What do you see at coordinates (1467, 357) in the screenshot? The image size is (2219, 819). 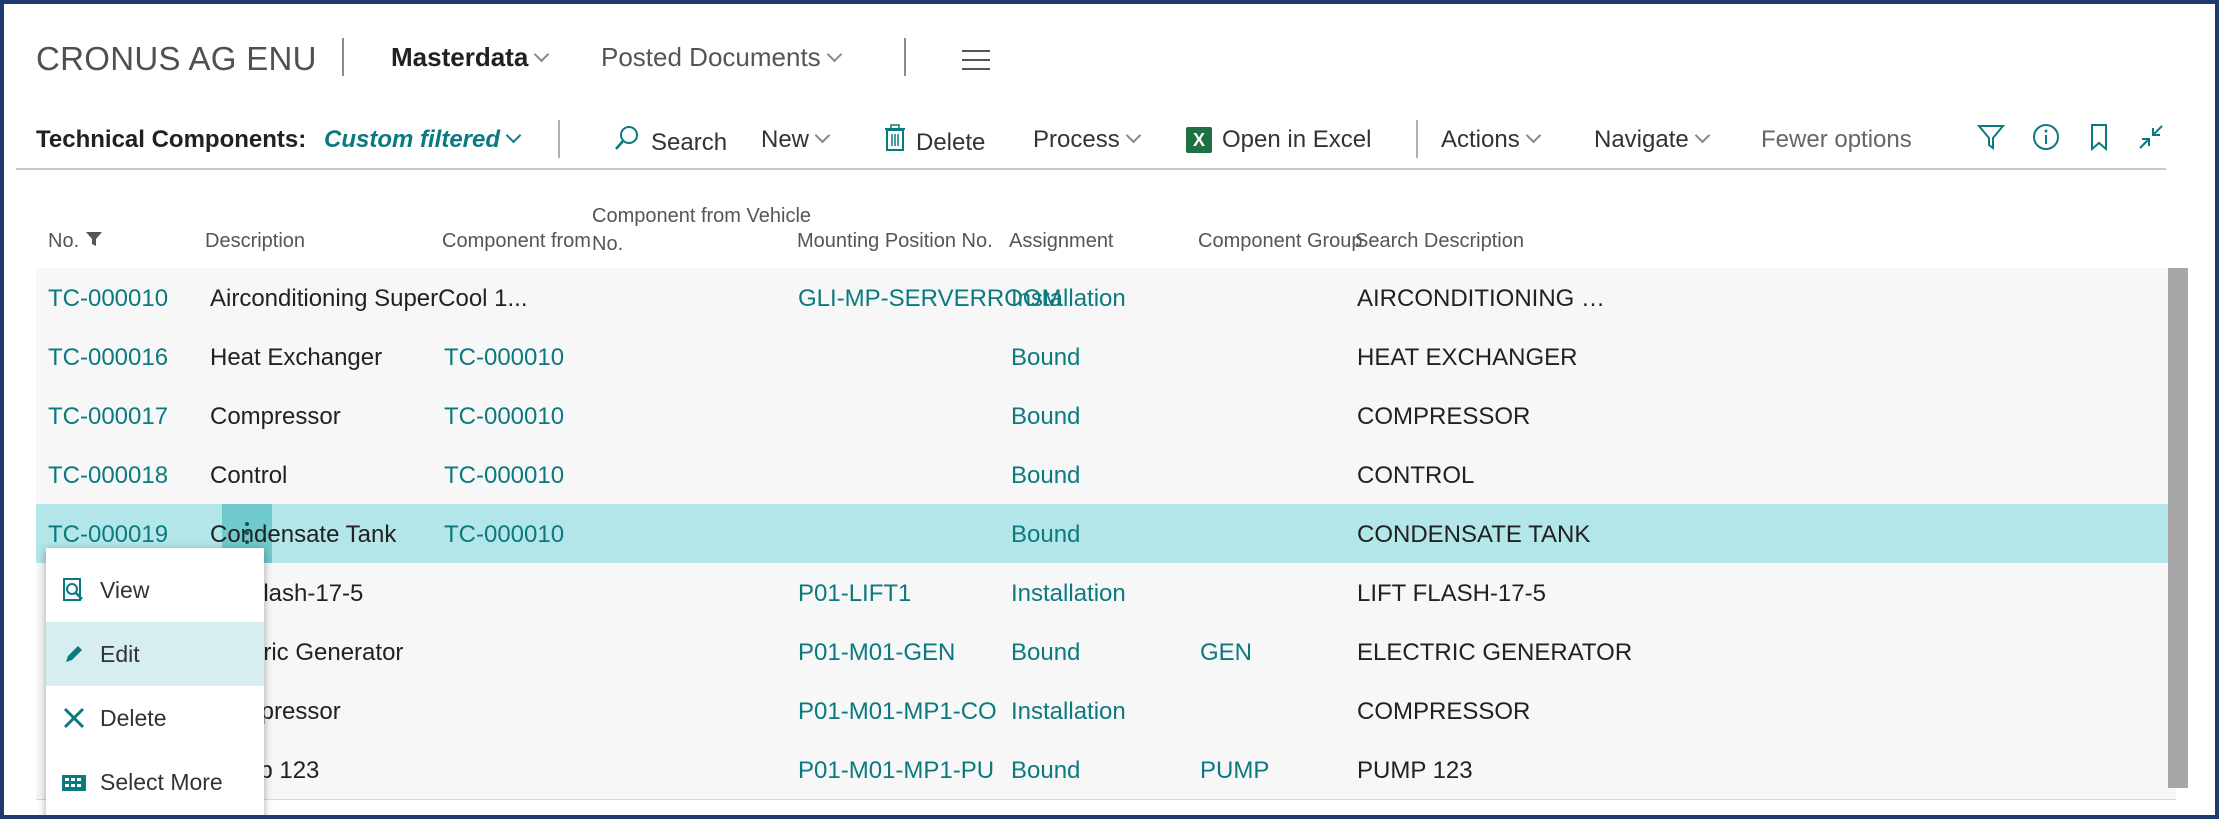 I see `cell-search-description: HEAT EXCHANGER` at bounding box center [1467, 357].